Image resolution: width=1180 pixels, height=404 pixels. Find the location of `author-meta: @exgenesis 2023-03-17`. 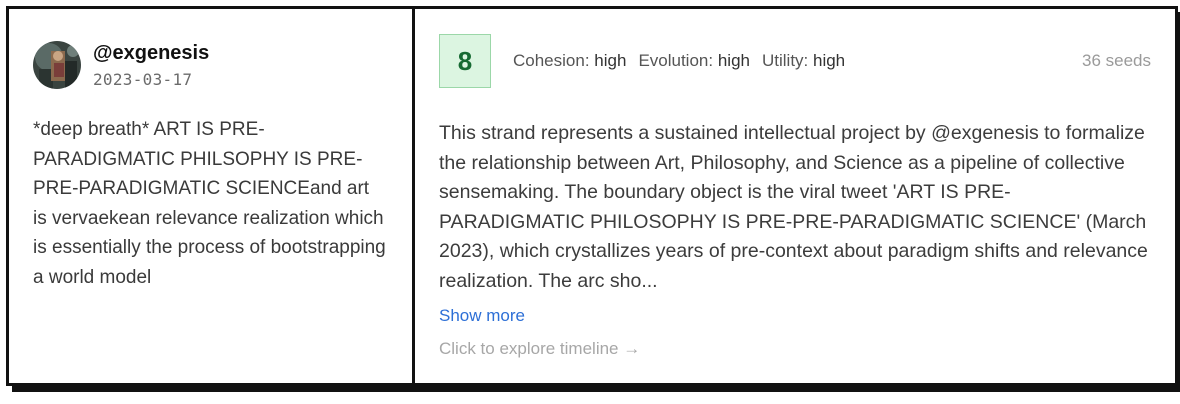

author-meta: @exgenesis 2023-03-17 is located at coordinates (151, 64).